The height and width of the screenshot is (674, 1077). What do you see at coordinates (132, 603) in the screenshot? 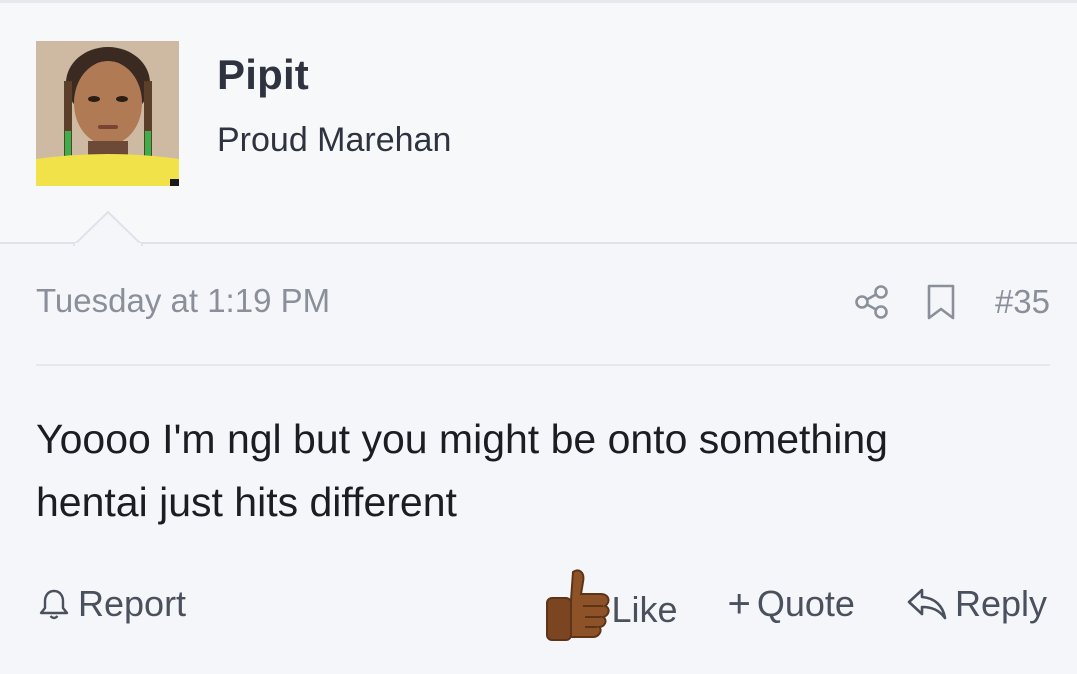
I see `report-label: Report` at bounding box center [132, 603].